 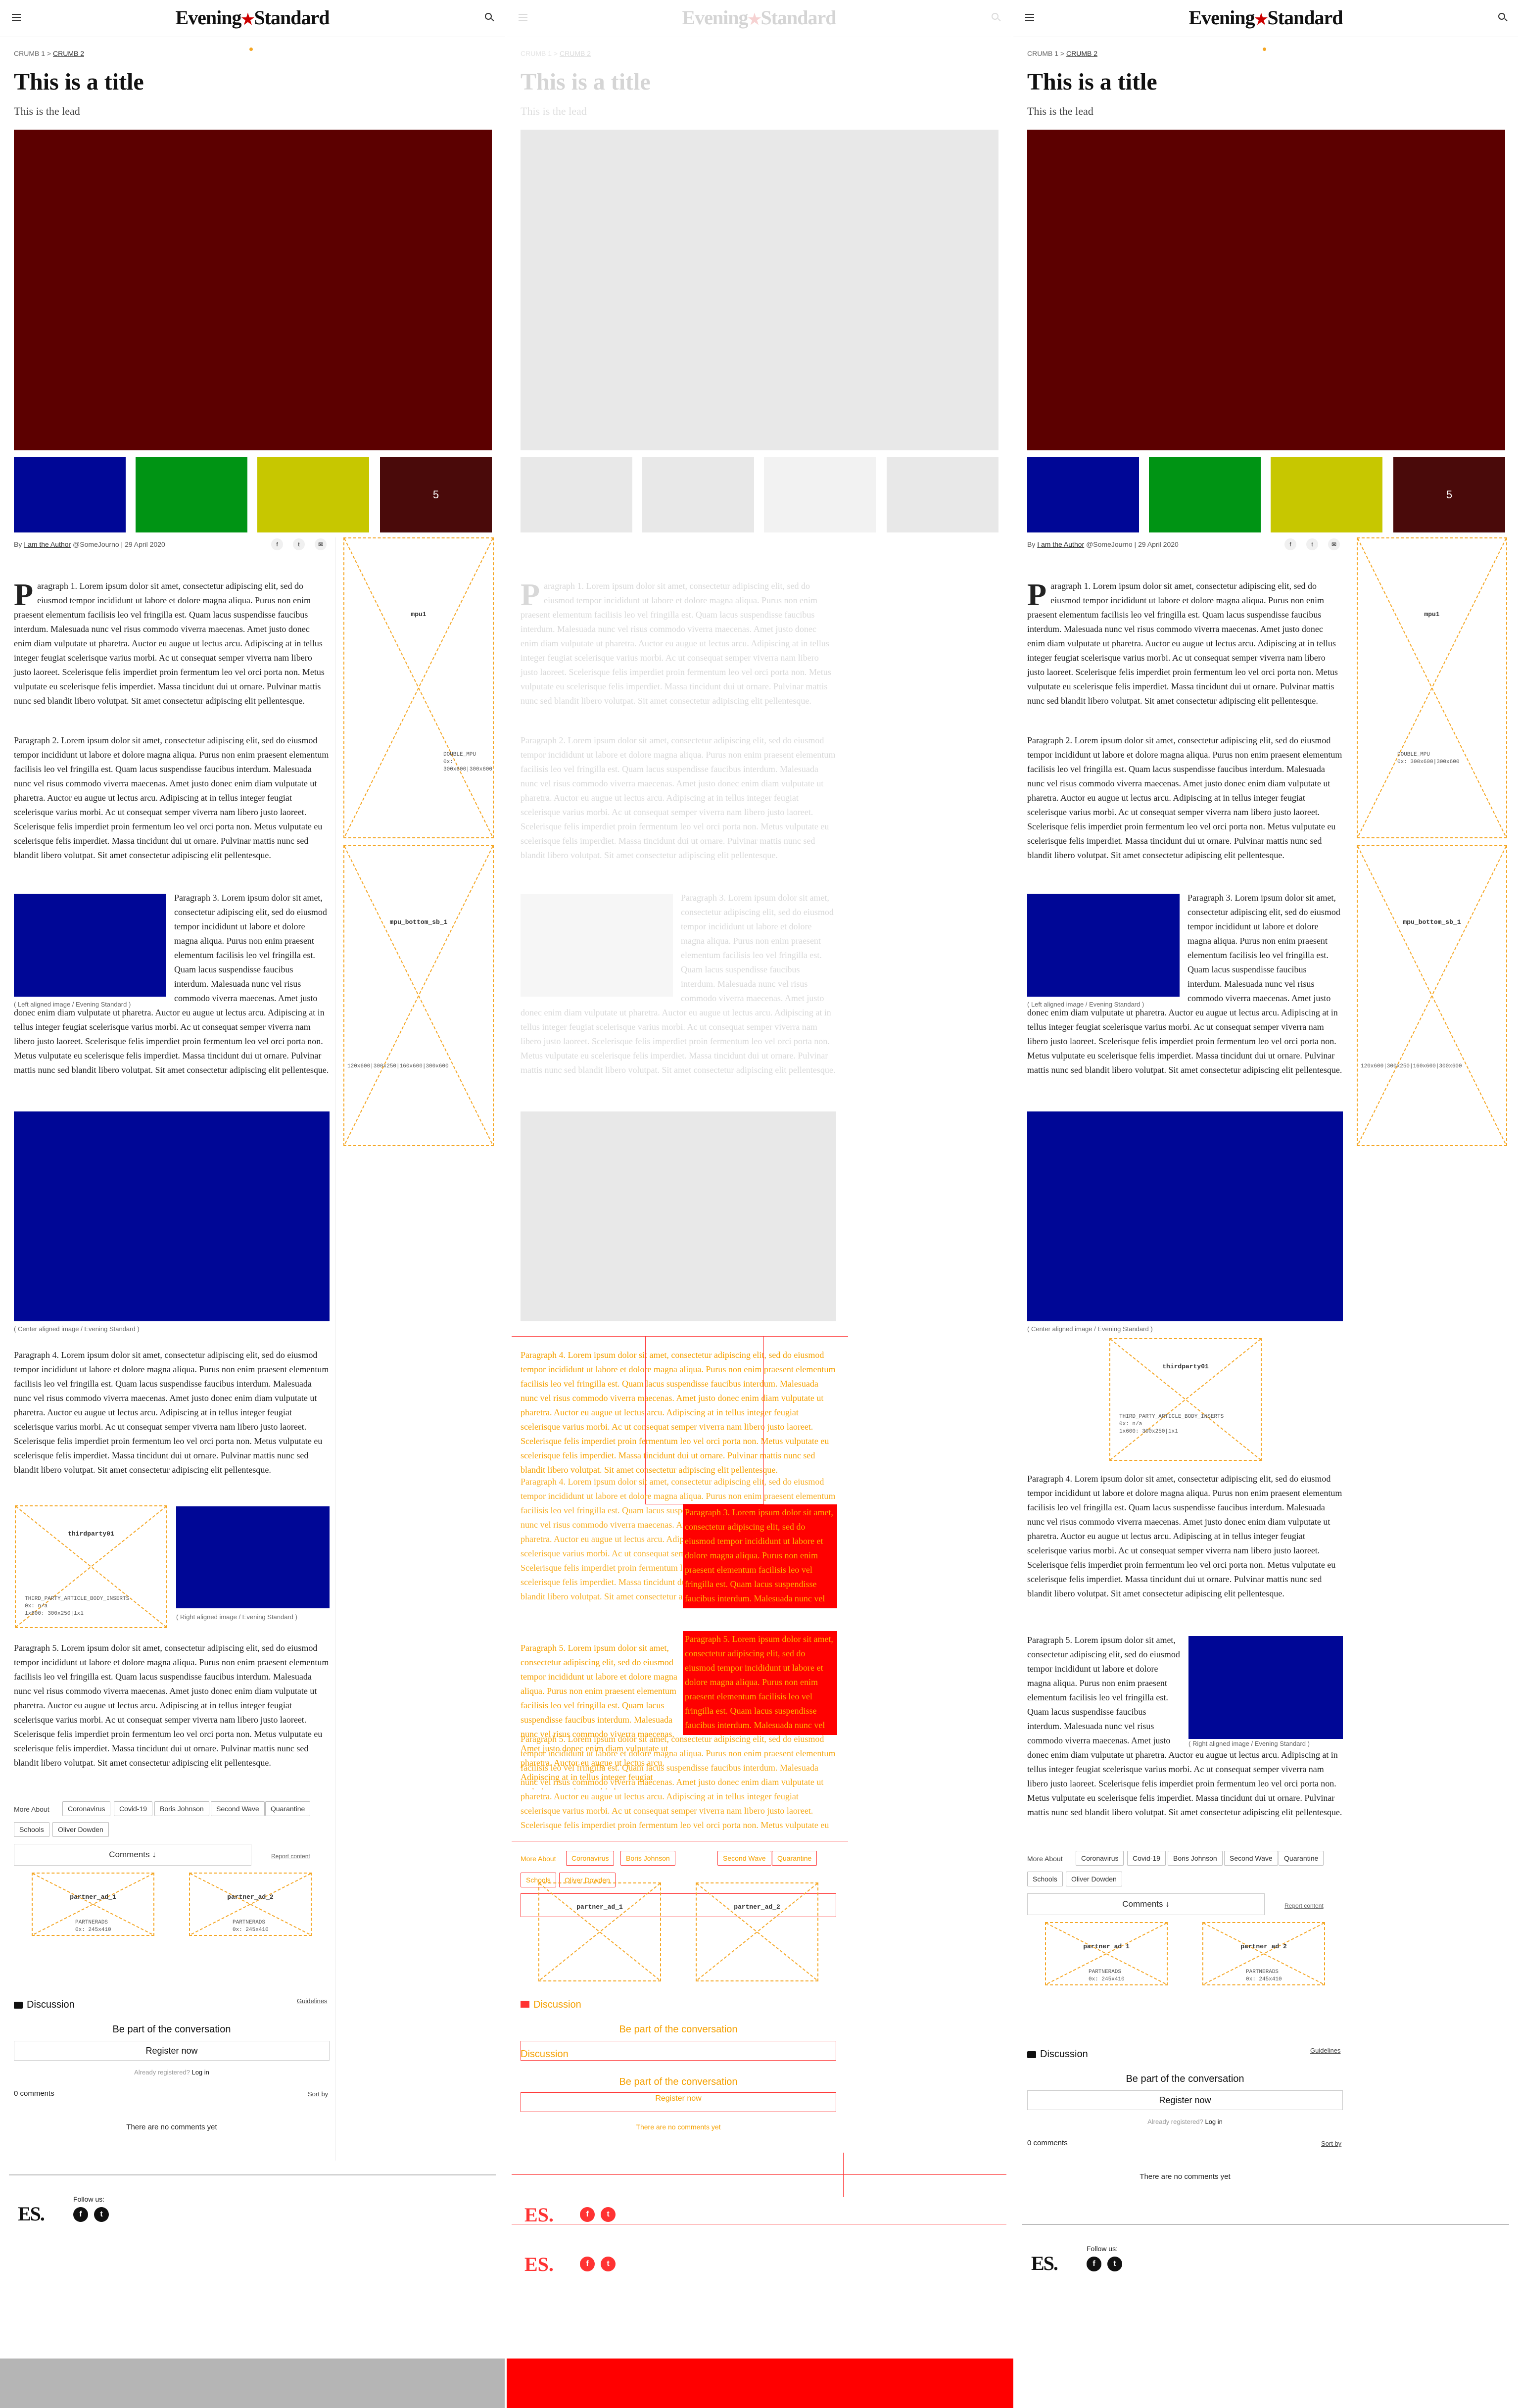 I want to click on overlay-partner-ad-2: partner_ad_2, so click(x=757, y=1931).